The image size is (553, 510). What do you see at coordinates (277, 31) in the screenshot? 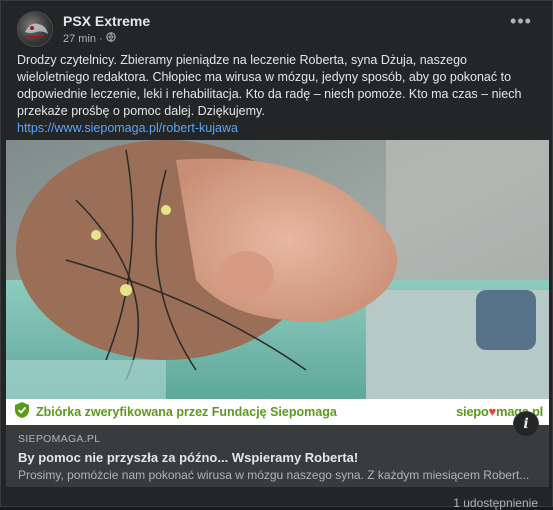
I see `post-header: PSX Extreme 27 min · •••` at bounding box center [277, 31].